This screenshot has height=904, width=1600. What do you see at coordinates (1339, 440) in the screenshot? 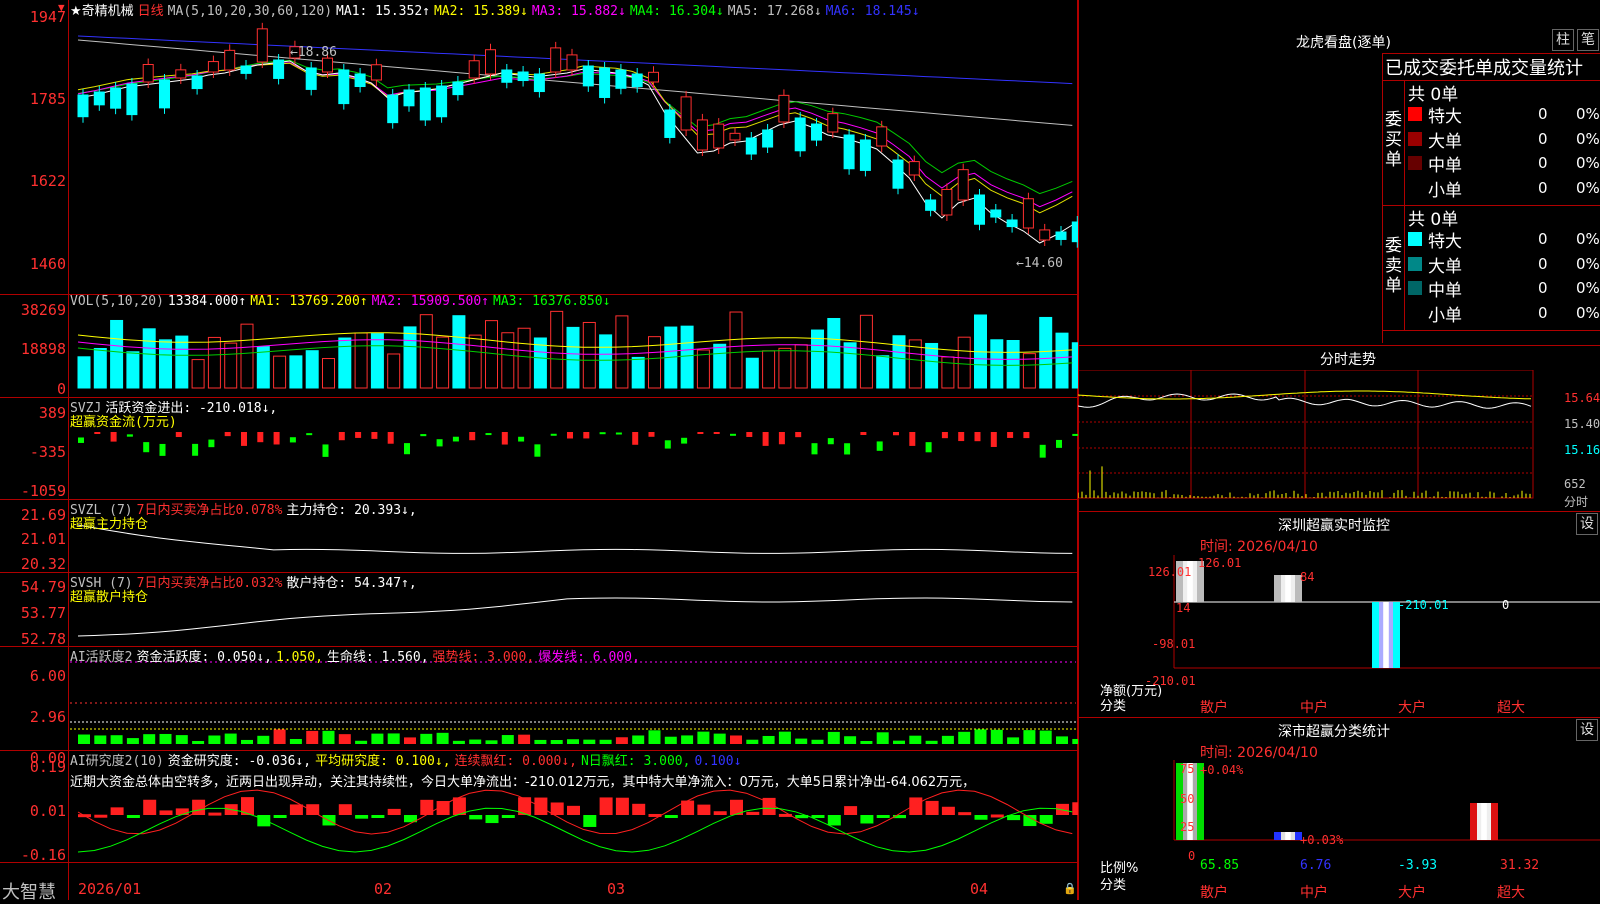
I see `intraday-chart` at bounding box center [1339, 440].